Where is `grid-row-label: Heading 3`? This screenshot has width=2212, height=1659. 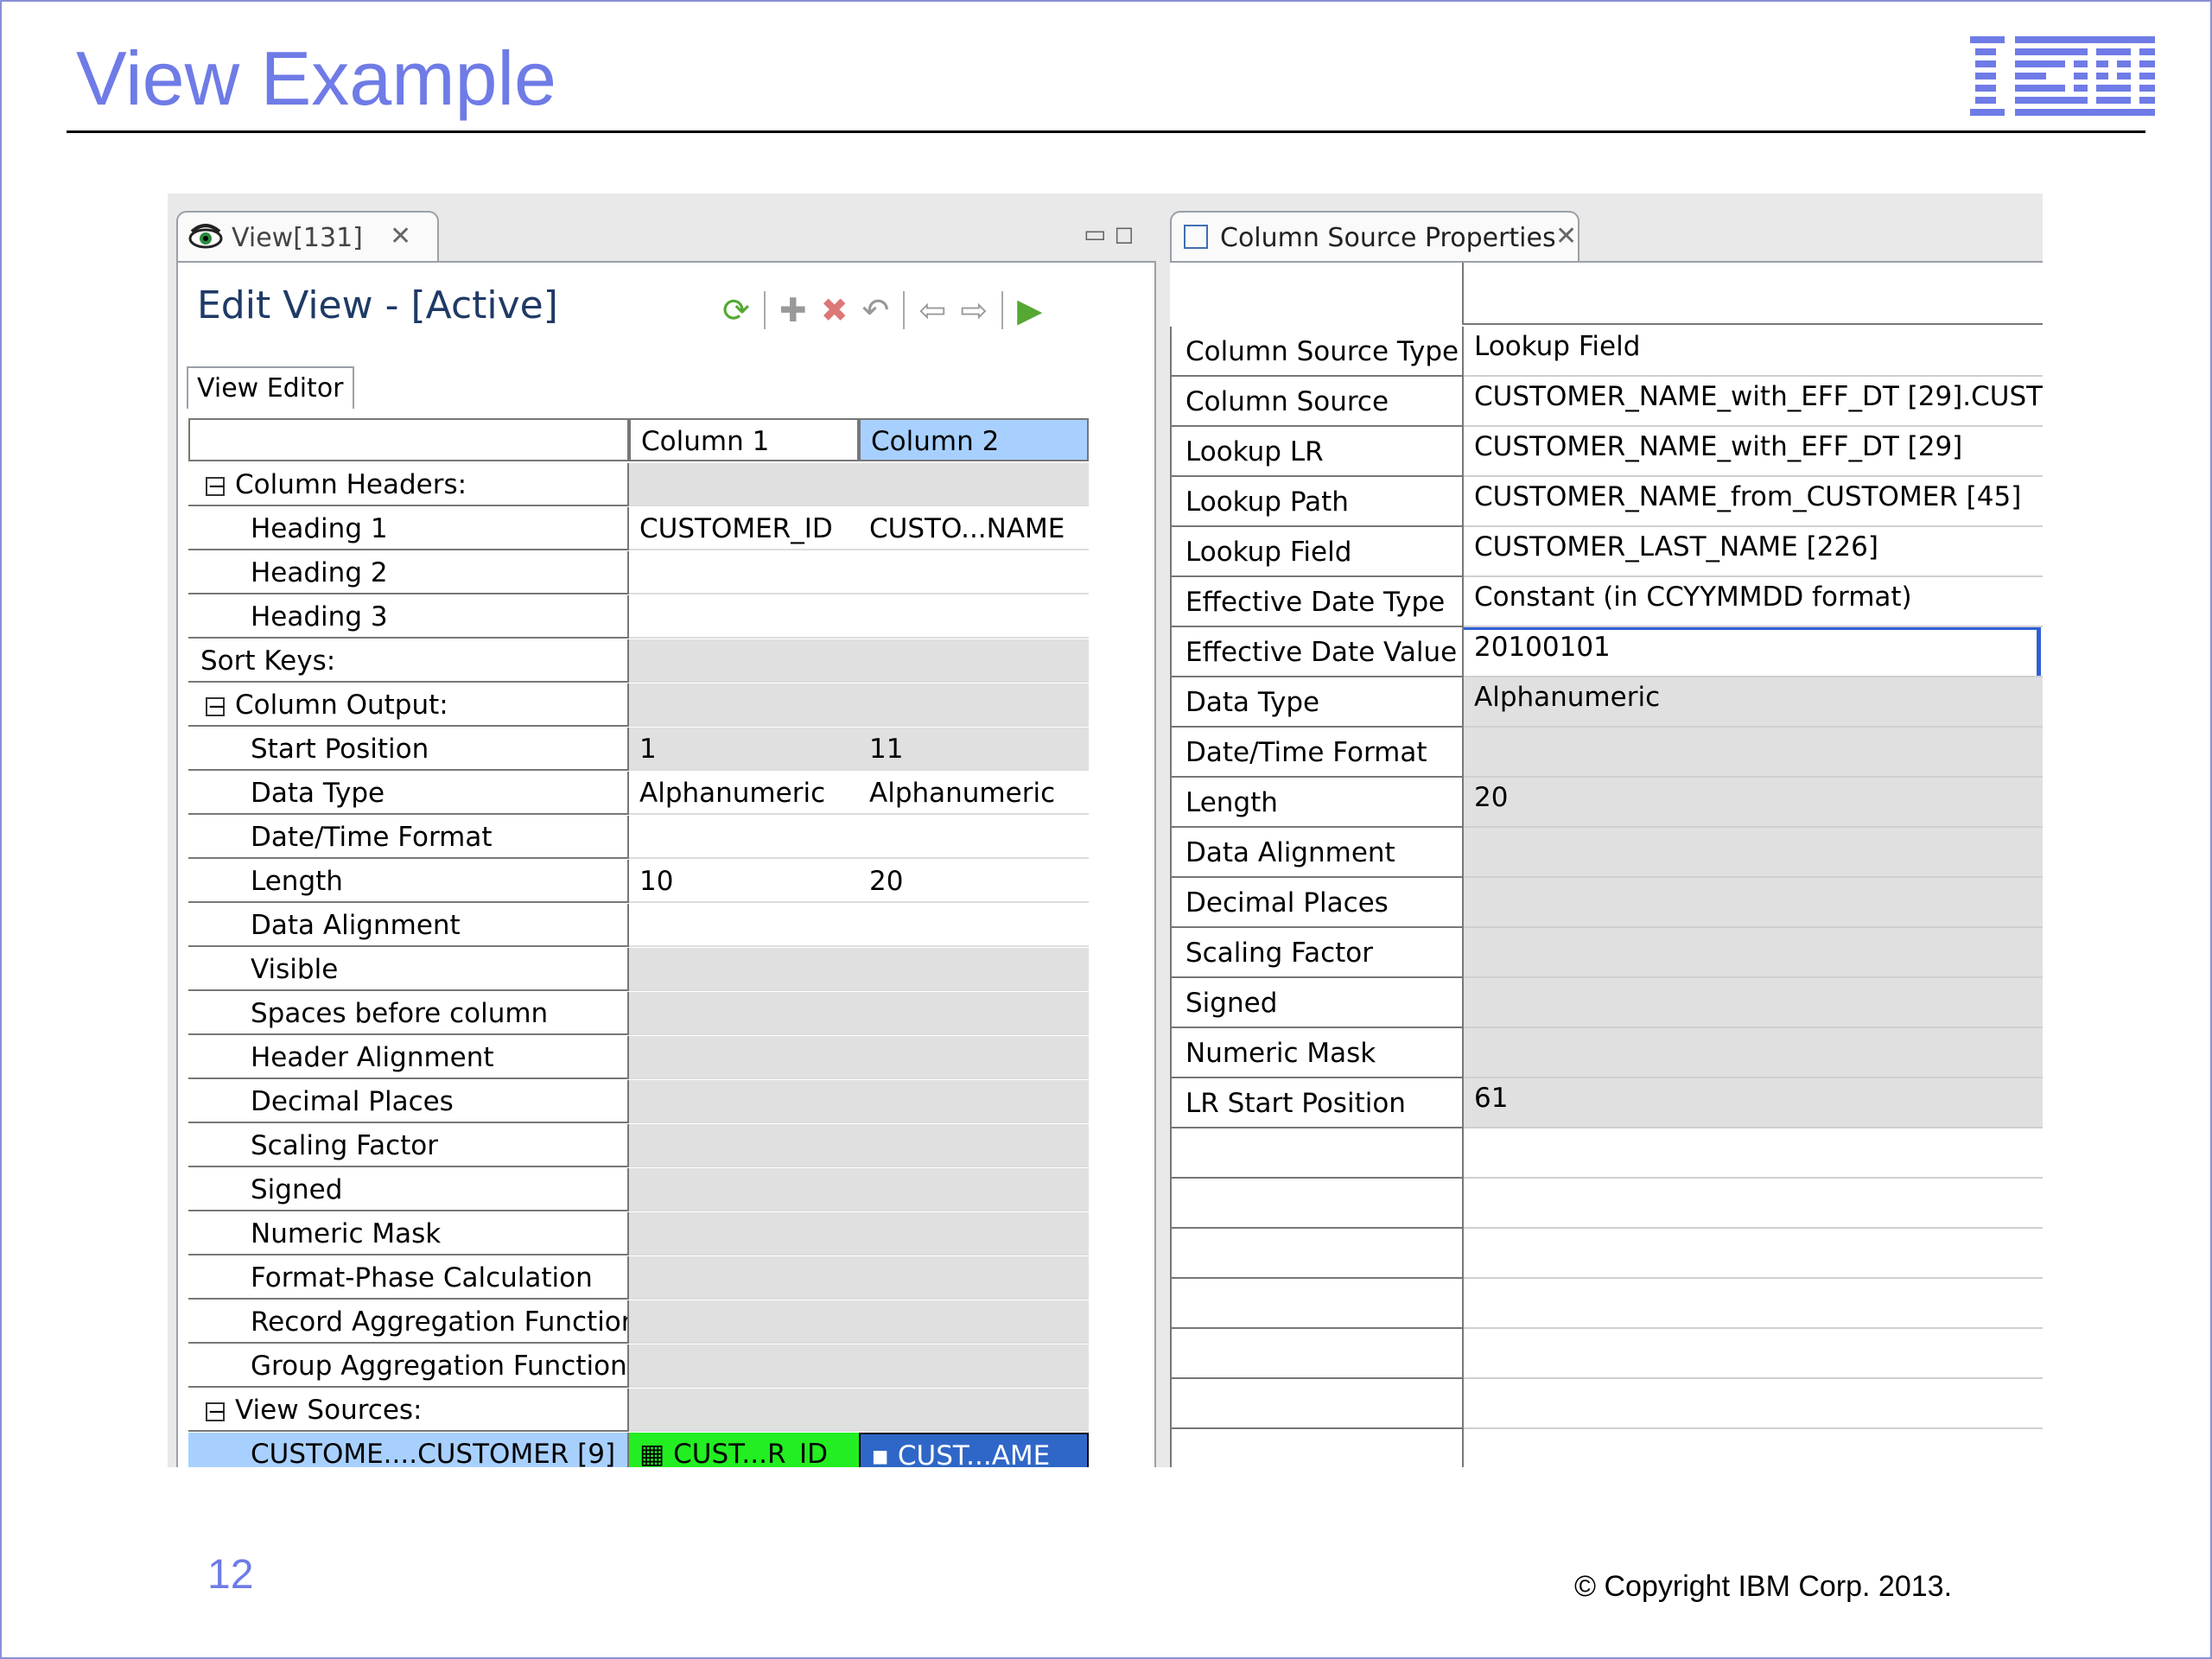
grid-row-label: Heading 3 is located at coordinates (408, 617).